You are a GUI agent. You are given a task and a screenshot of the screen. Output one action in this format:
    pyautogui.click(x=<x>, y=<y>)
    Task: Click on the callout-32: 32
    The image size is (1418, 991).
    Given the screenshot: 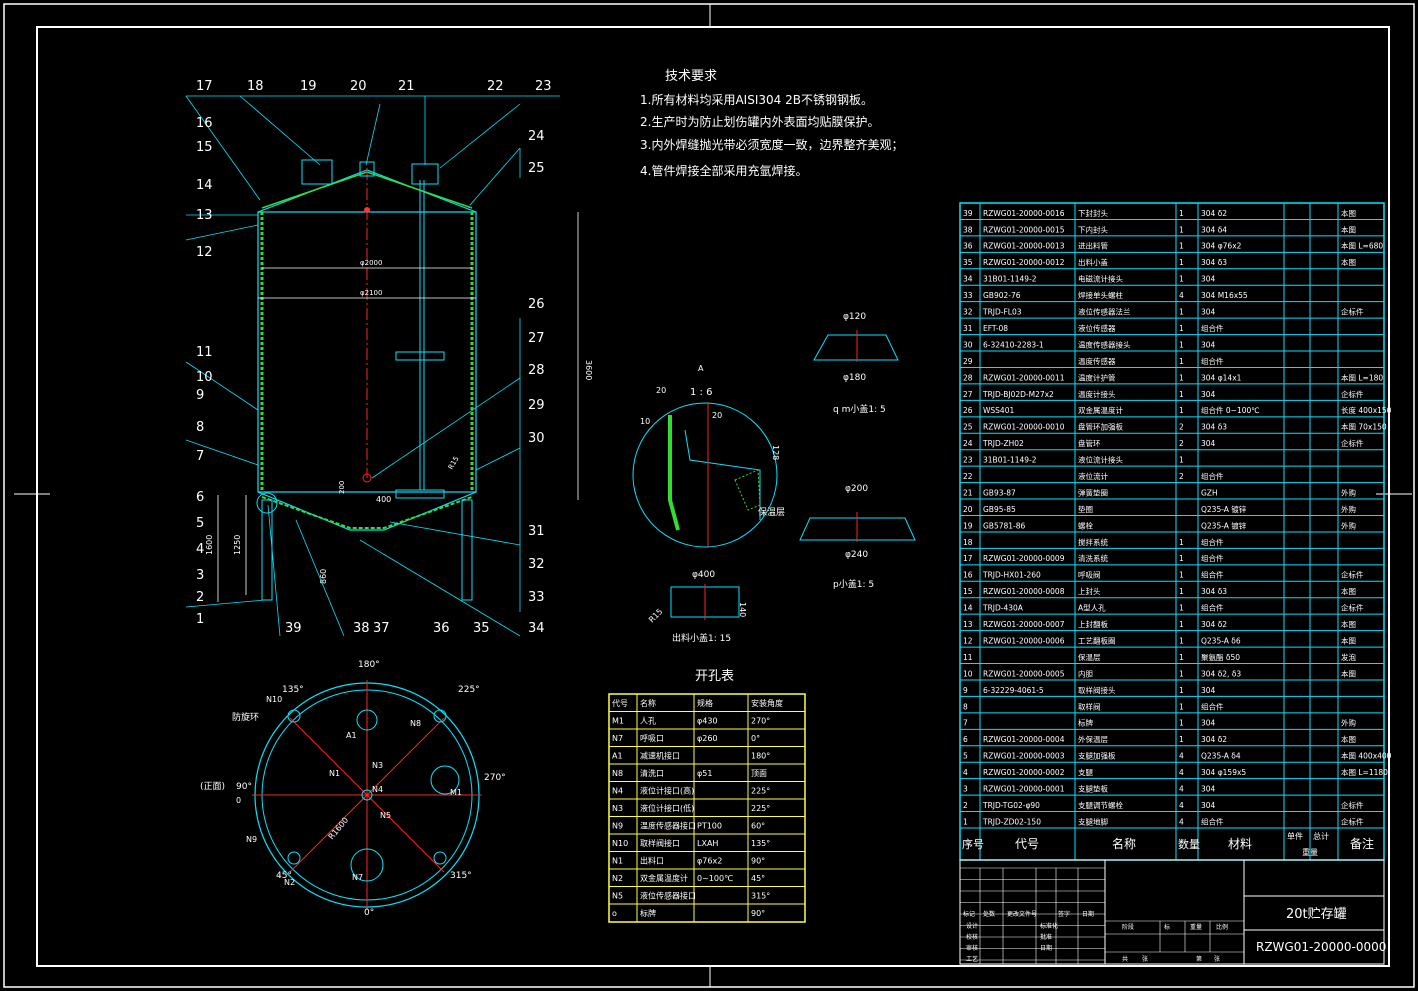 What is the action you would take?
    pyautogui.click(x=536, y=564)
    